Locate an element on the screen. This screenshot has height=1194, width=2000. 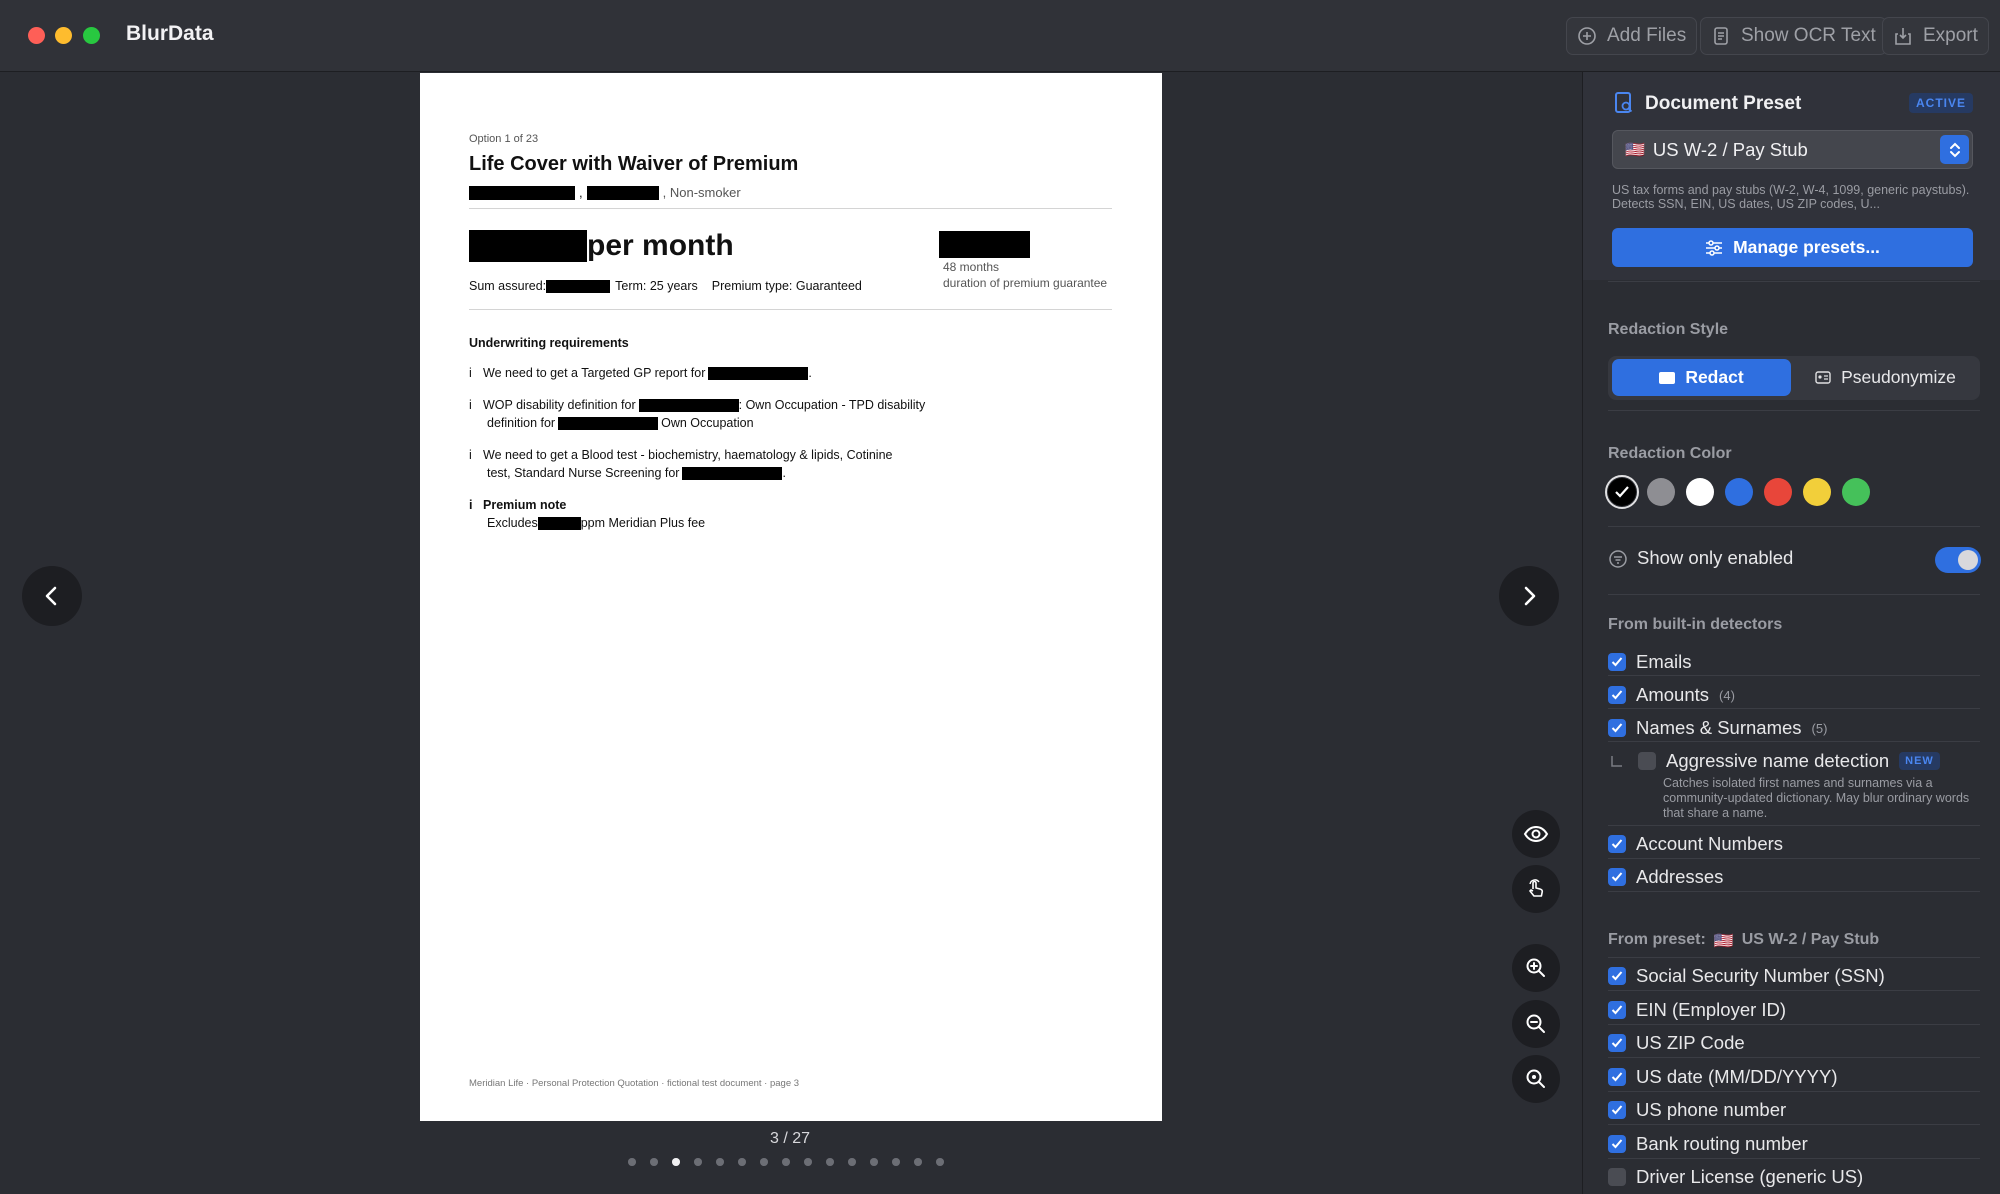
color-swatch-gray is located at coordinates (1661, 492).